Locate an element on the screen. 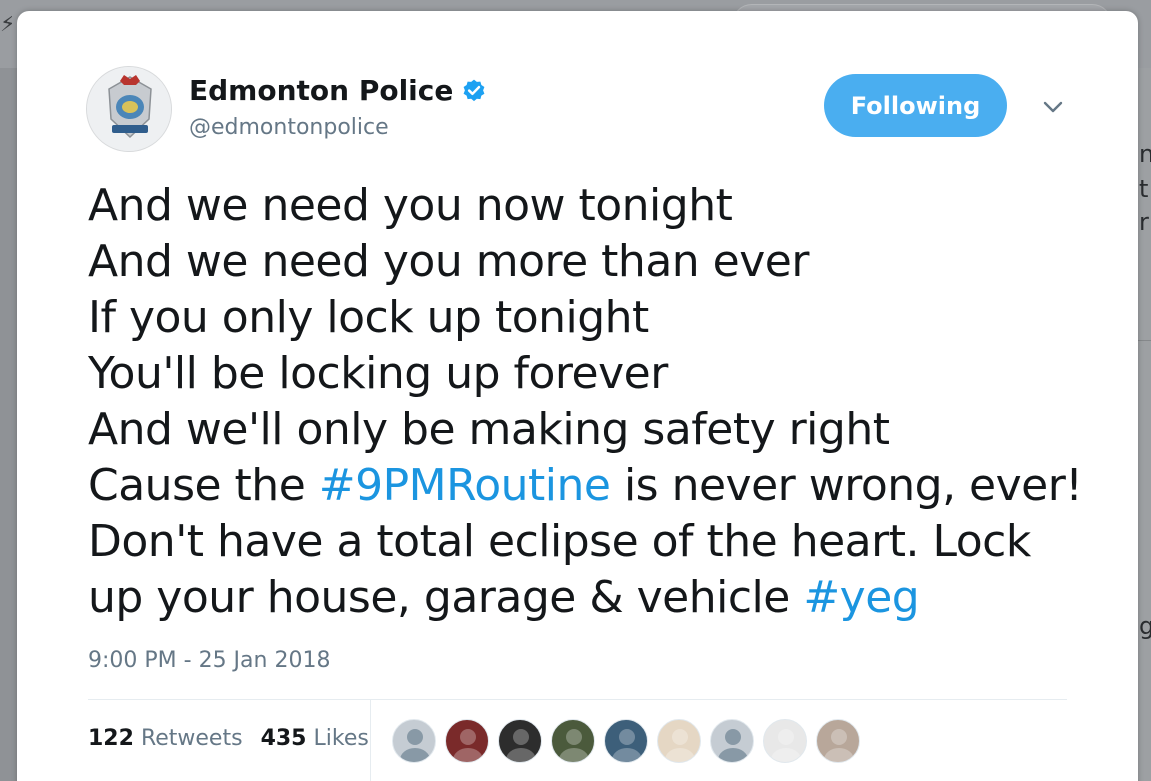  tweet-line: And we'll only be making safety right is located at coordinates (489, 429).